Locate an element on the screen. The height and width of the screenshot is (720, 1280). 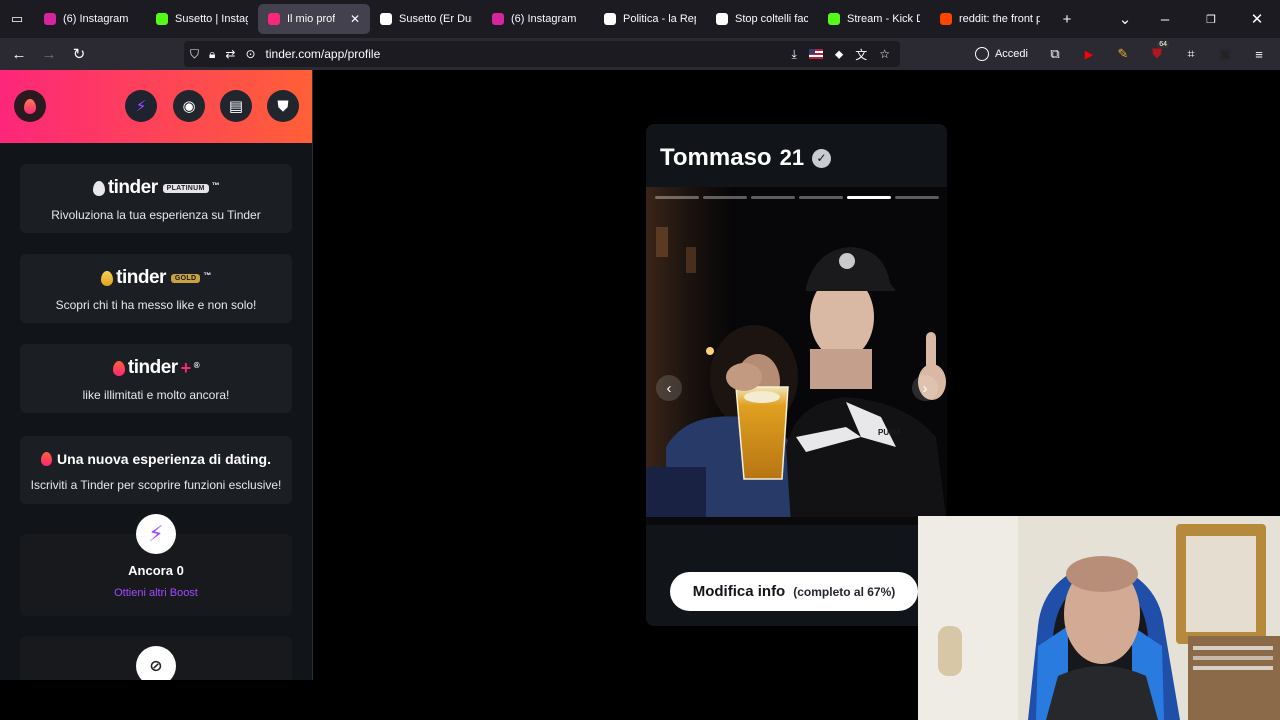
browser-tab: Susetto (Er Duro) is located at coordinates (426, 19).